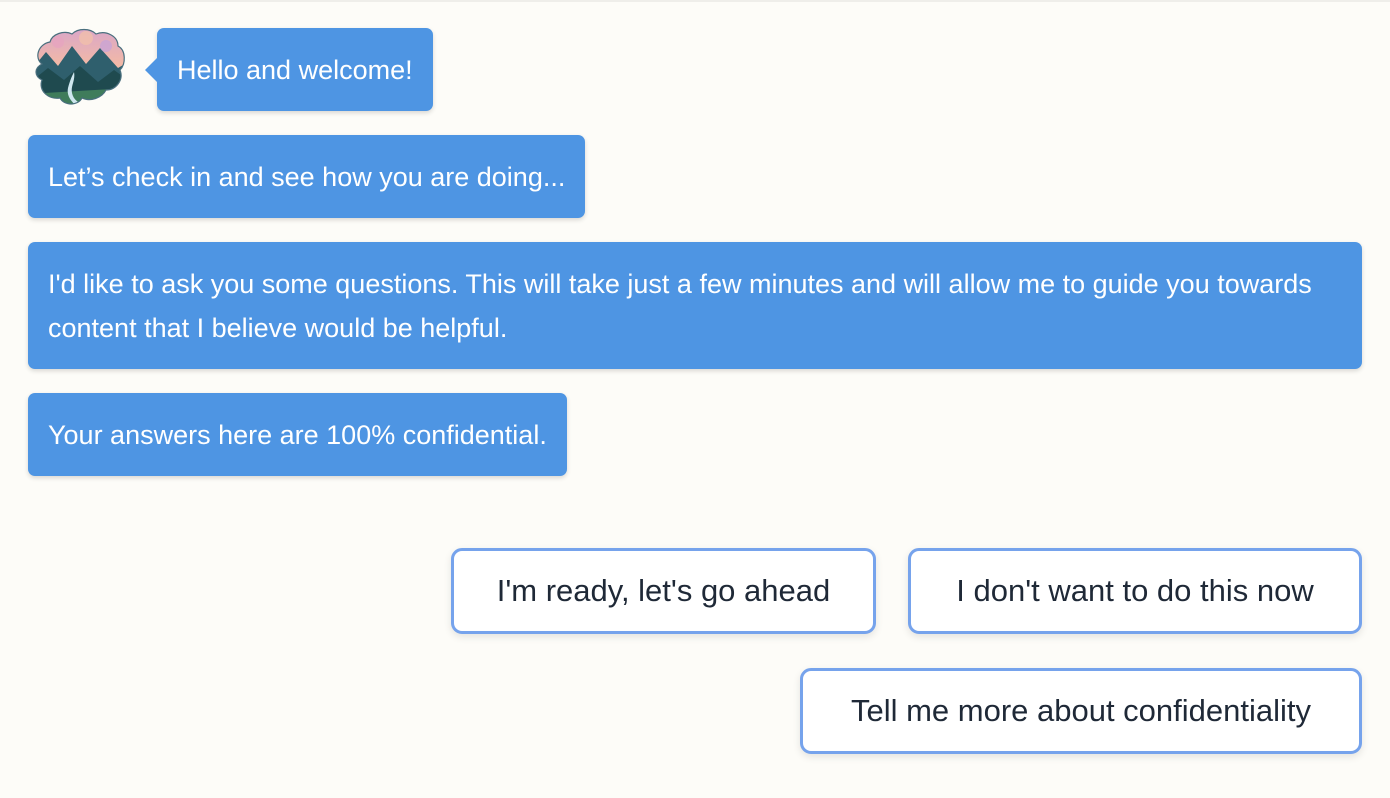  Describe the element at coordinates (1135, 591) in the screenshot. I see `answer-not-now-button: I don't want to do this now` at that location.